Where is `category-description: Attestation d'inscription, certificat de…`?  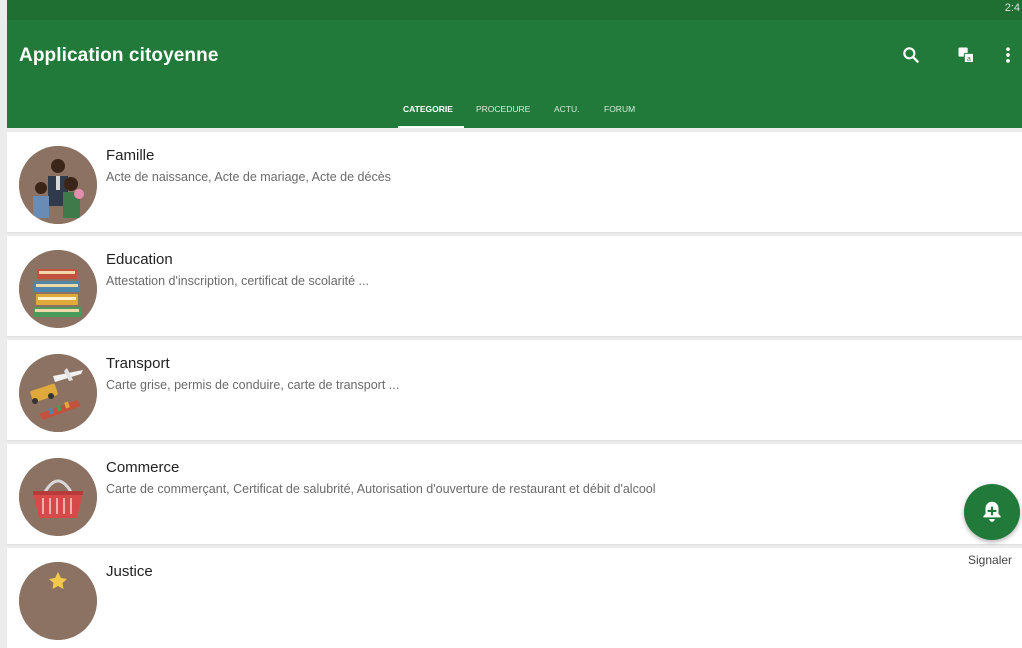 category-description: Attestation d'inscription, certificat de… is located at coordinates (237, 281).